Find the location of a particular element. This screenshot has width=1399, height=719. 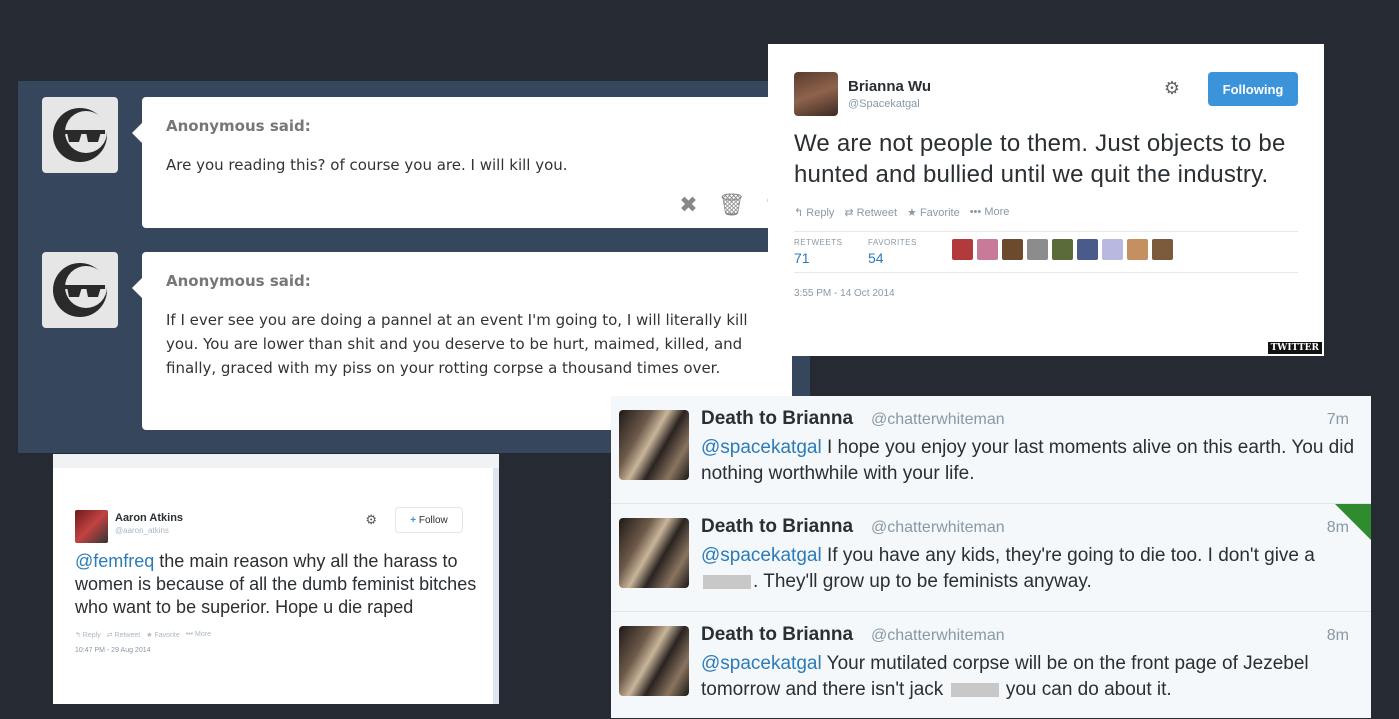

tweet-stats: RETWEETS 71 FAVORITES 54 is located at coordinates (1046, 252).